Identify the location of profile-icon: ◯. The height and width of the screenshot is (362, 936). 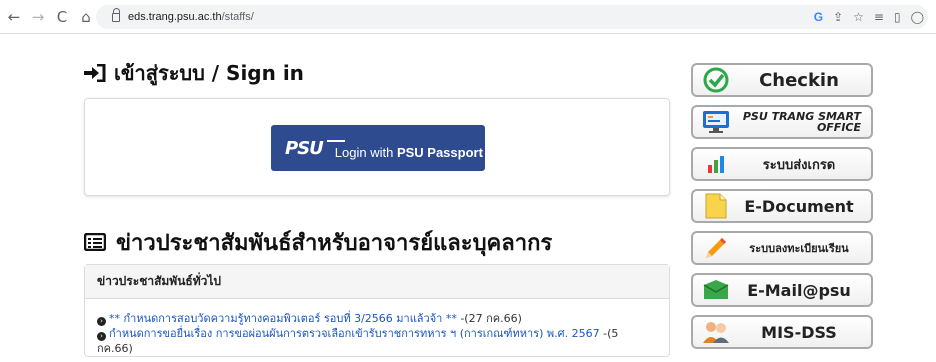
(917, 17).